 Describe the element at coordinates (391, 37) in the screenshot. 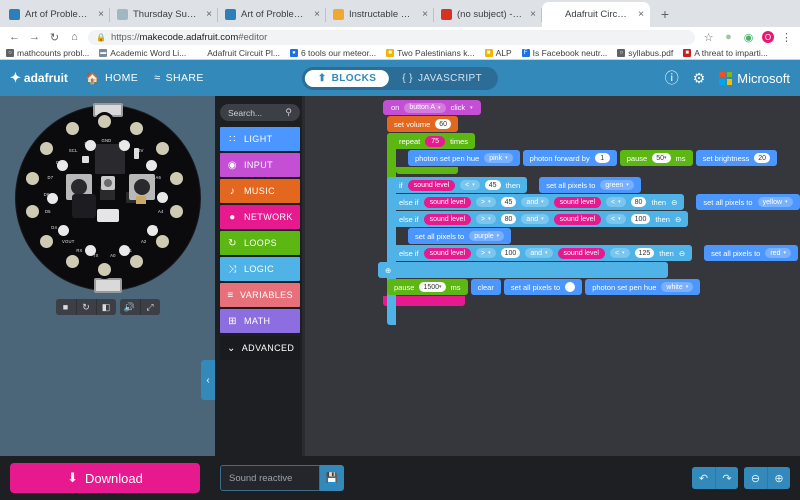

I see `address-bar: 🔒 https://makecode.adafruit.com#editor` at that location.